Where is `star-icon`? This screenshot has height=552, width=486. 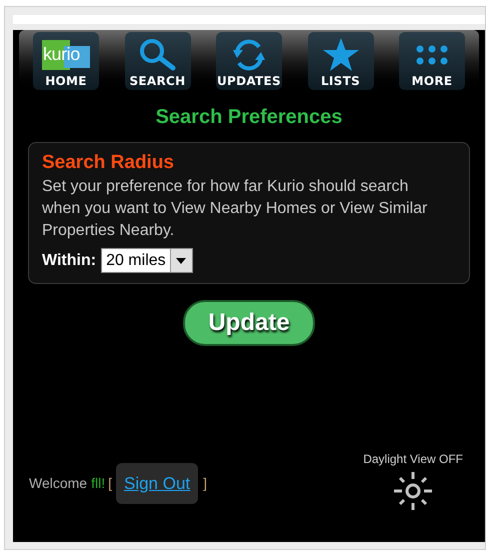 star-icon is located at coordinates (341, 55).